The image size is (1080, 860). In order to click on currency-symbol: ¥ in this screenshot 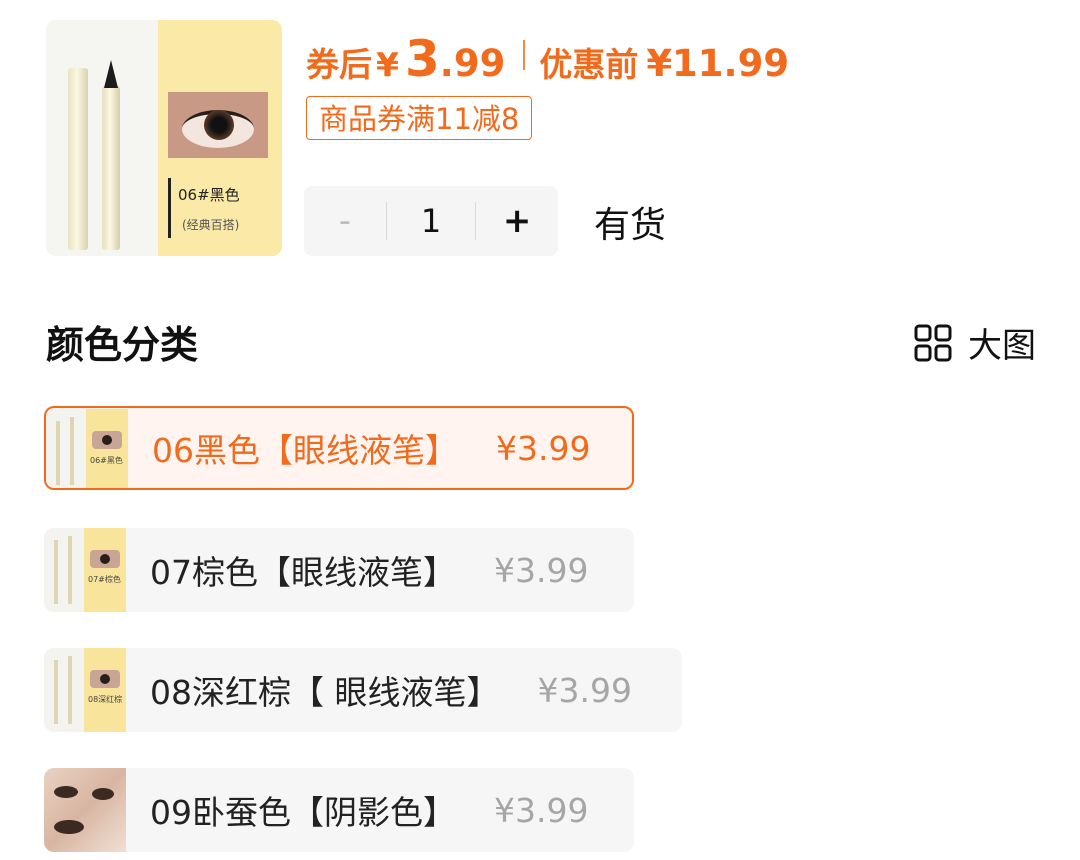, I will do `click(387, 64)`.